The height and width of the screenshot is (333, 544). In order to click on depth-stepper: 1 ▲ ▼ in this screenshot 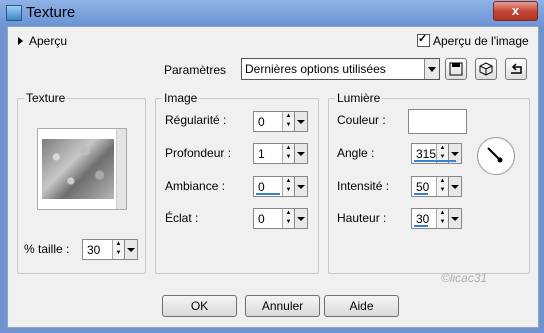, I will do `click(280, 153)`.